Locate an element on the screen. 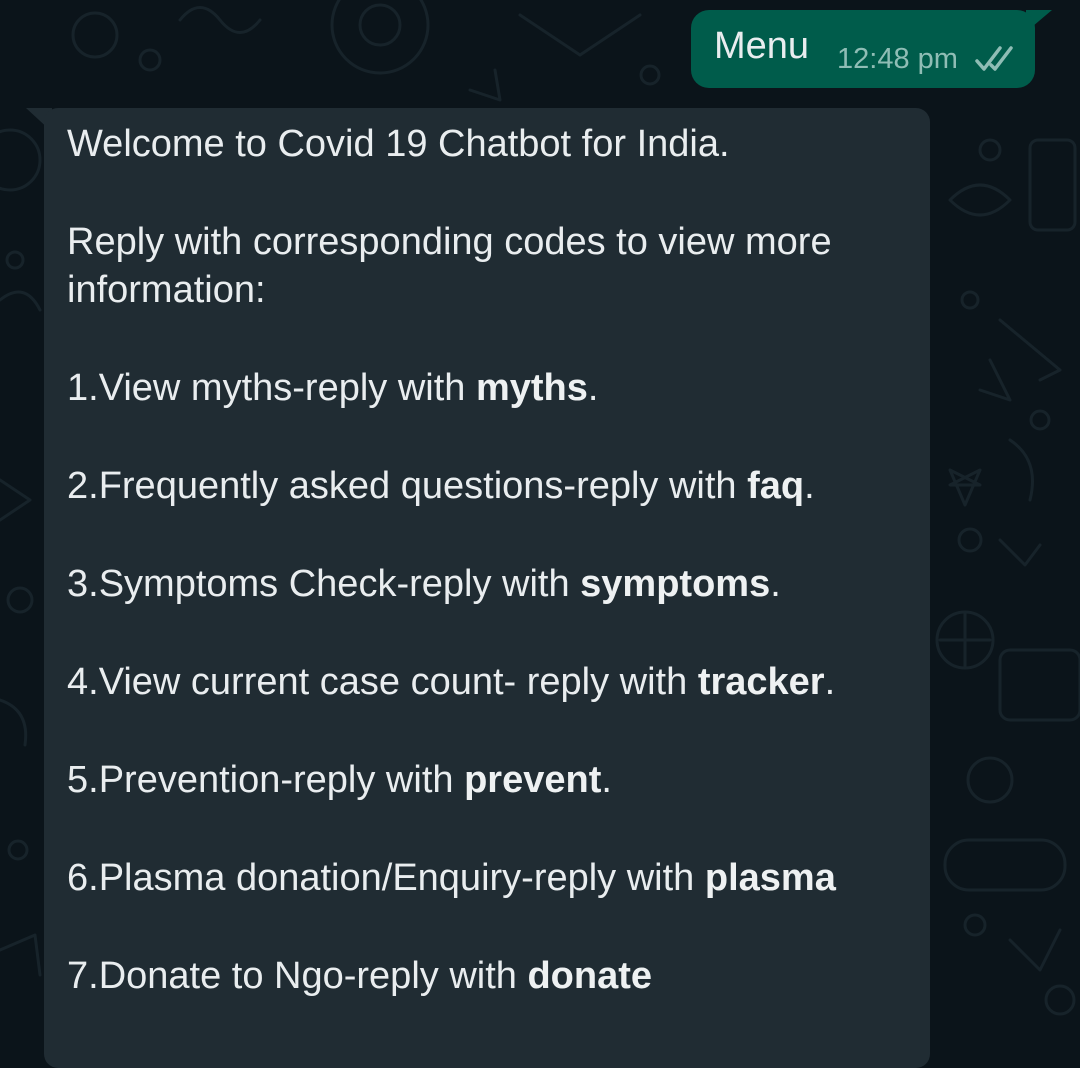 Image resolution: width=1080 pixels, height=1068 pixels. option-description: 2.Frequently asked questions-reply with is located at coordinates (407, 486).